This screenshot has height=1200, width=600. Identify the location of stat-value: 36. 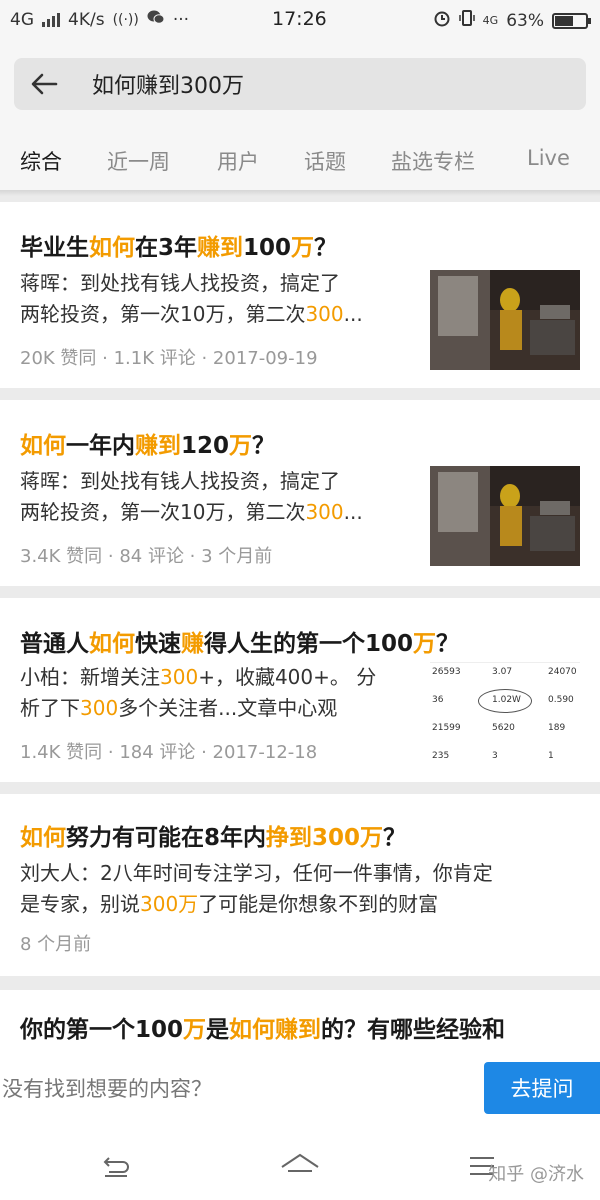
(438, 700).